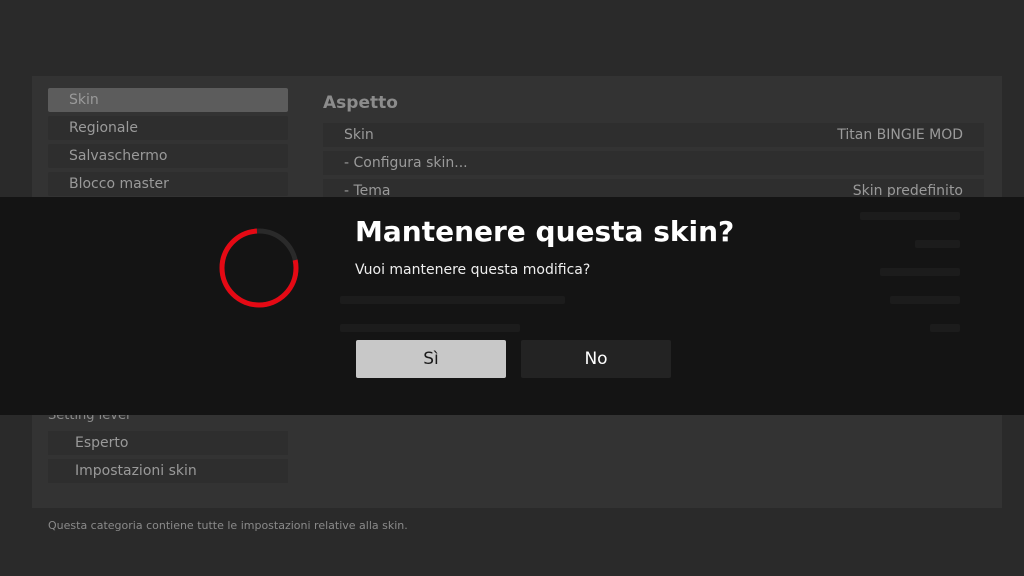 The height and width of the screenshot is (576, 1024). What do you see at coordinates (118, 156) in the screenshot?
I see `sidebar-item-label: Salvaschermo` at bounding box center [118, 156].